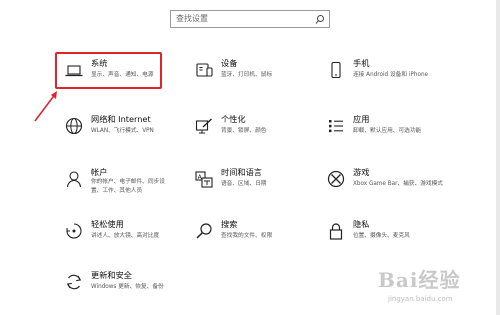  I want to click on tile-title: 个性化, so click(233, 119).